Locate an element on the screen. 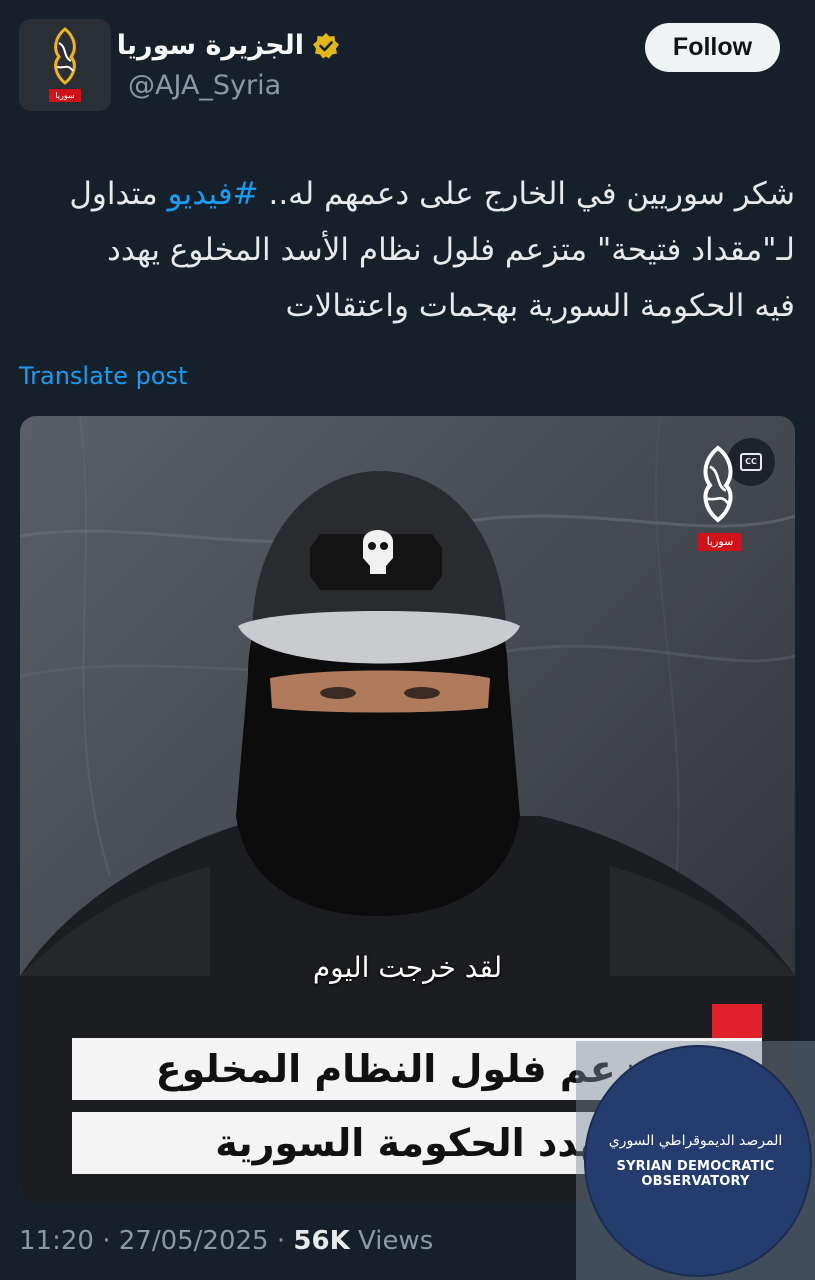 Image resolution: width=815 pixels, height=1280 pixels. observatory-name-arabic: المرصد الديموقراطي السوري is located at coordinates (695, 1141).